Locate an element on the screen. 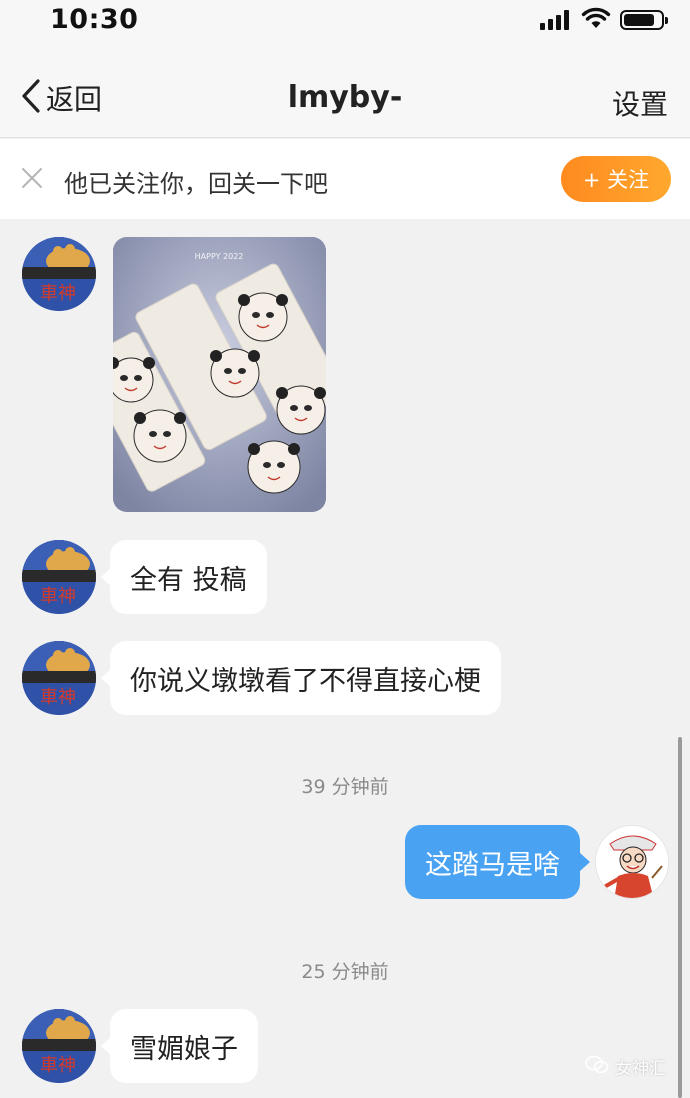 This screenshot has height=1098, width=690. signal-icon is located at coordinates (556, 19).